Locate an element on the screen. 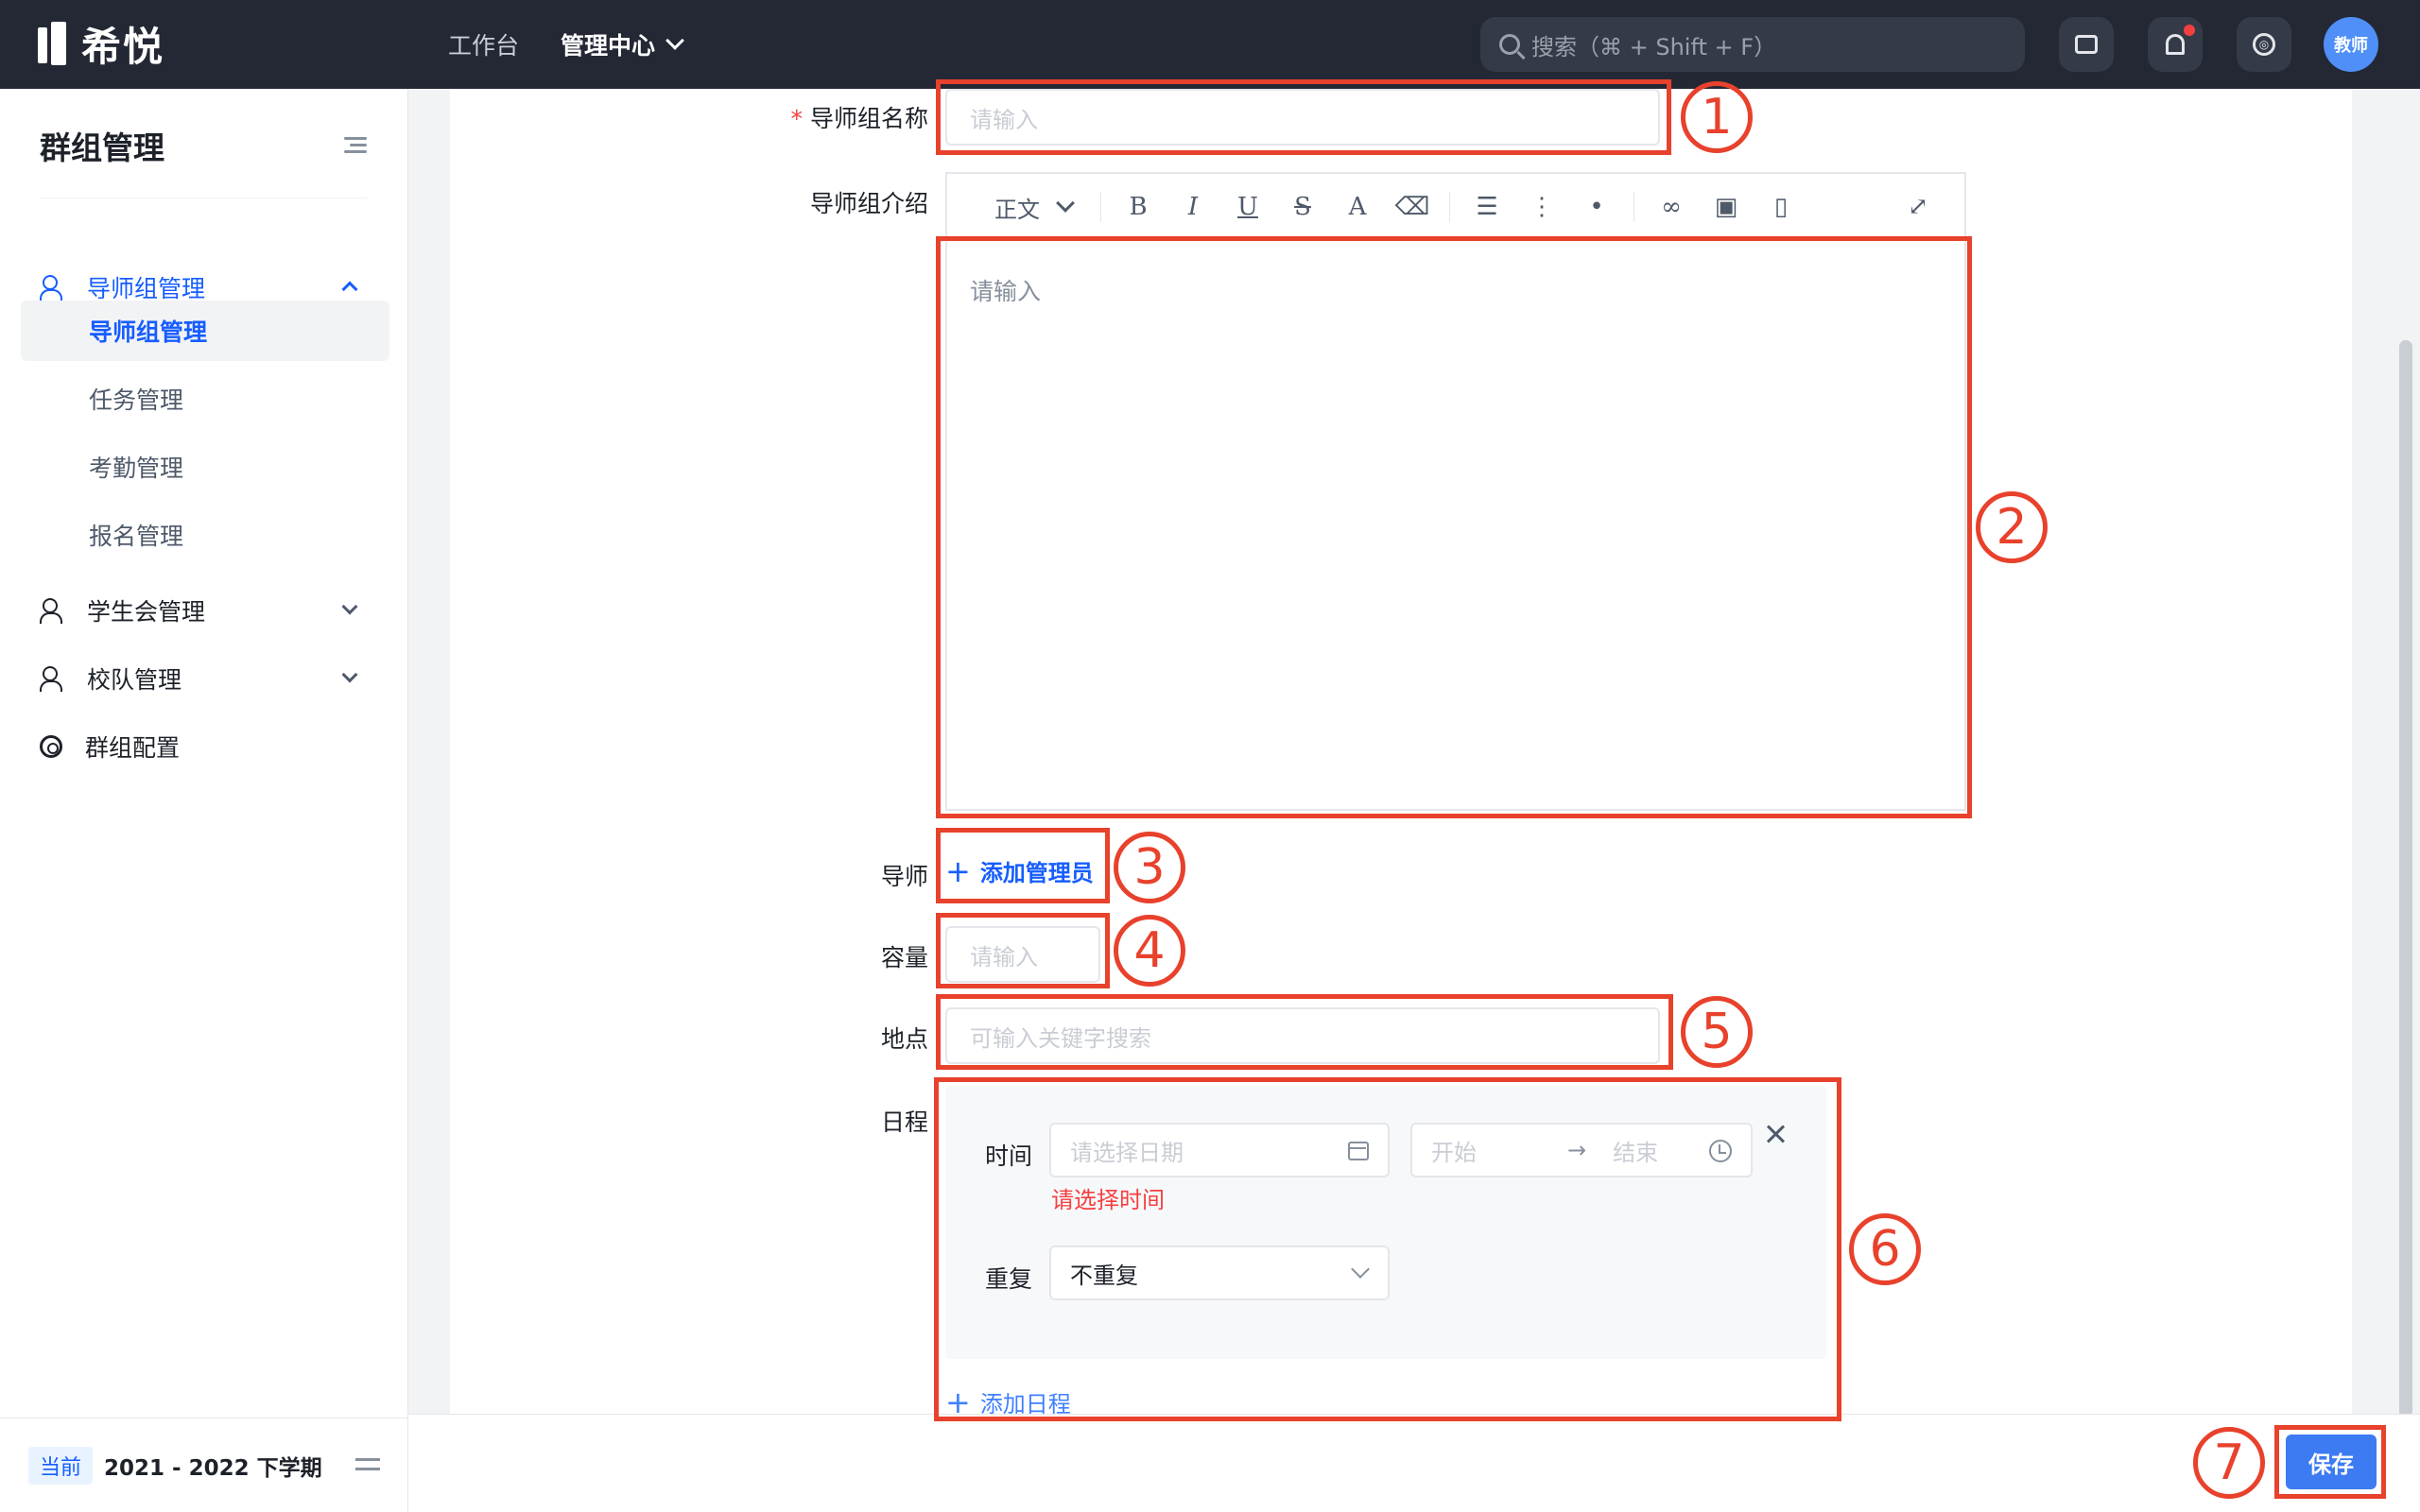 This screenshot has width=2420, height=1512. current-tag: 当前 is located at coordinates (61, 1465).